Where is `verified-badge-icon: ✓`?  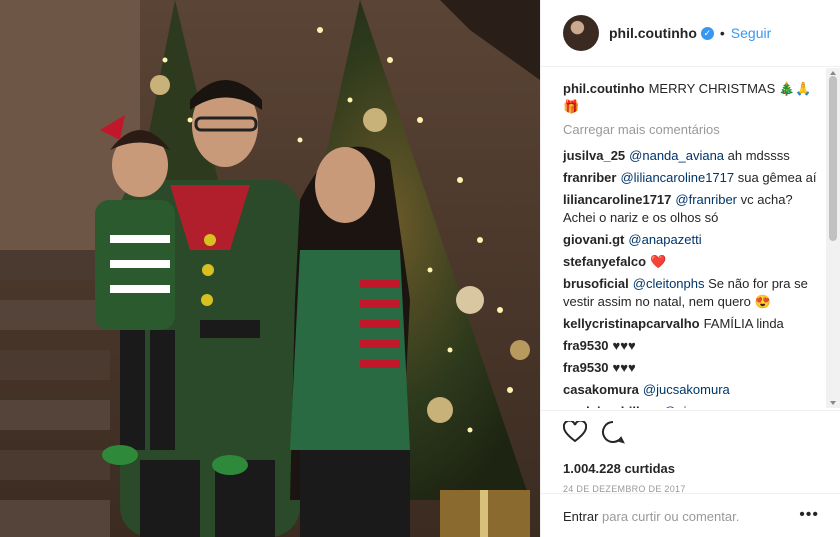 verified-badge-icon: ✓ is located at coordinates (707, 33).